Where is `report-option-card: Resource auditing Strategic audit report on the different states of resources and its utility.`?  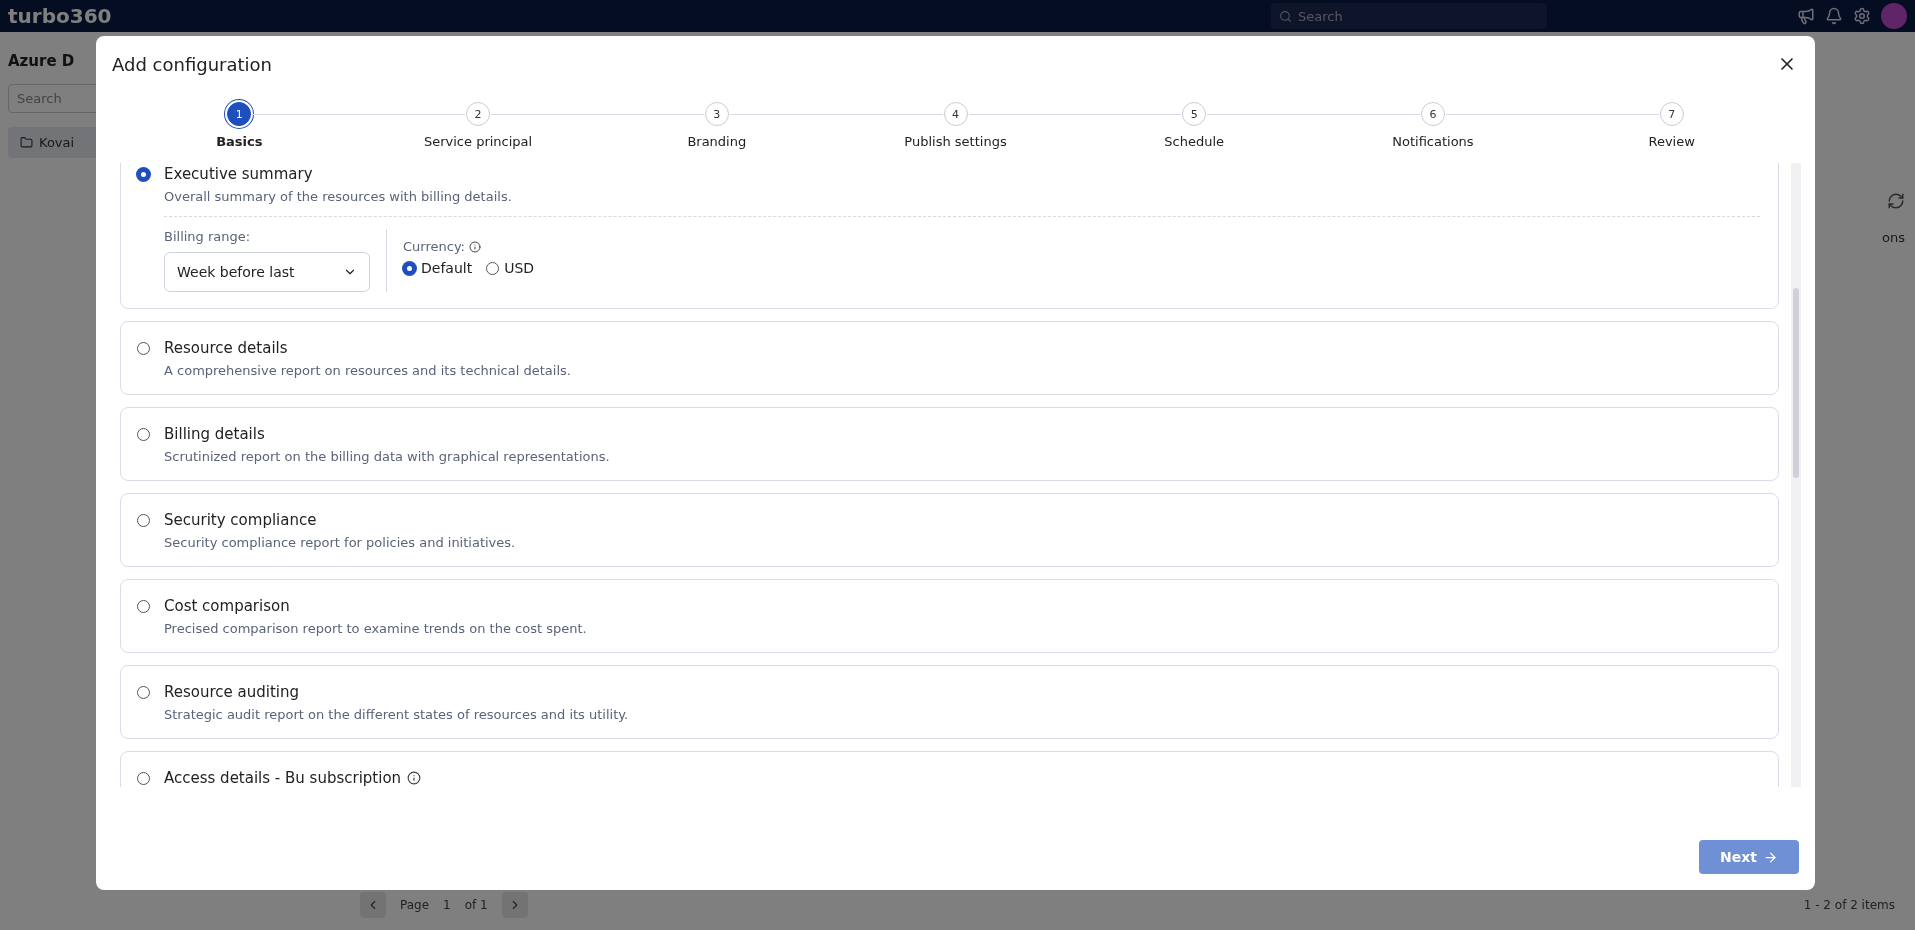 report-option-card: Resource auditing Strategic audit report on the different states of resources and its utility. is located at coordinates (949, 702).